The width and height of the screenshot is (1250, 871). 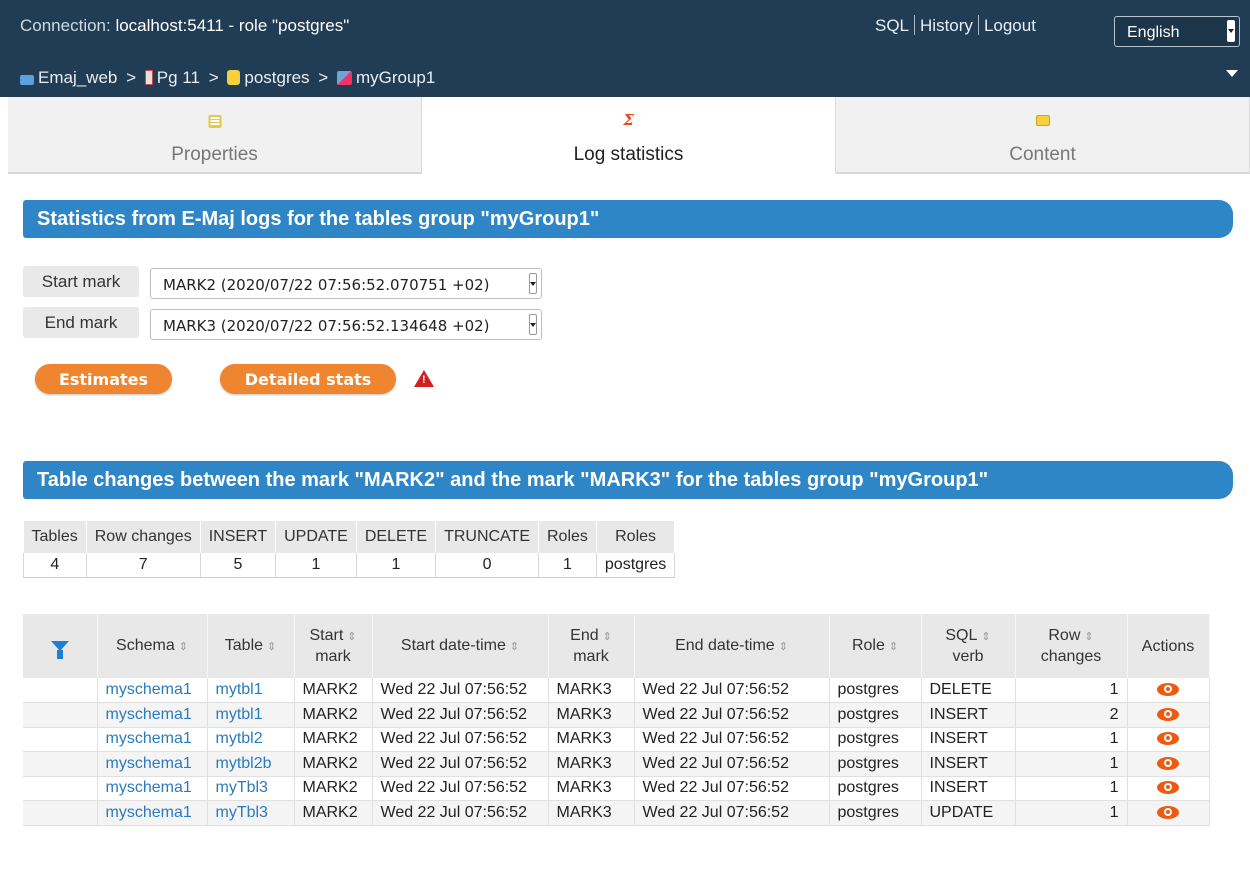 What do you see at coordinates (946, 25) in the screenshot?
I see `history-link: History` at bounding box center [946, 25].